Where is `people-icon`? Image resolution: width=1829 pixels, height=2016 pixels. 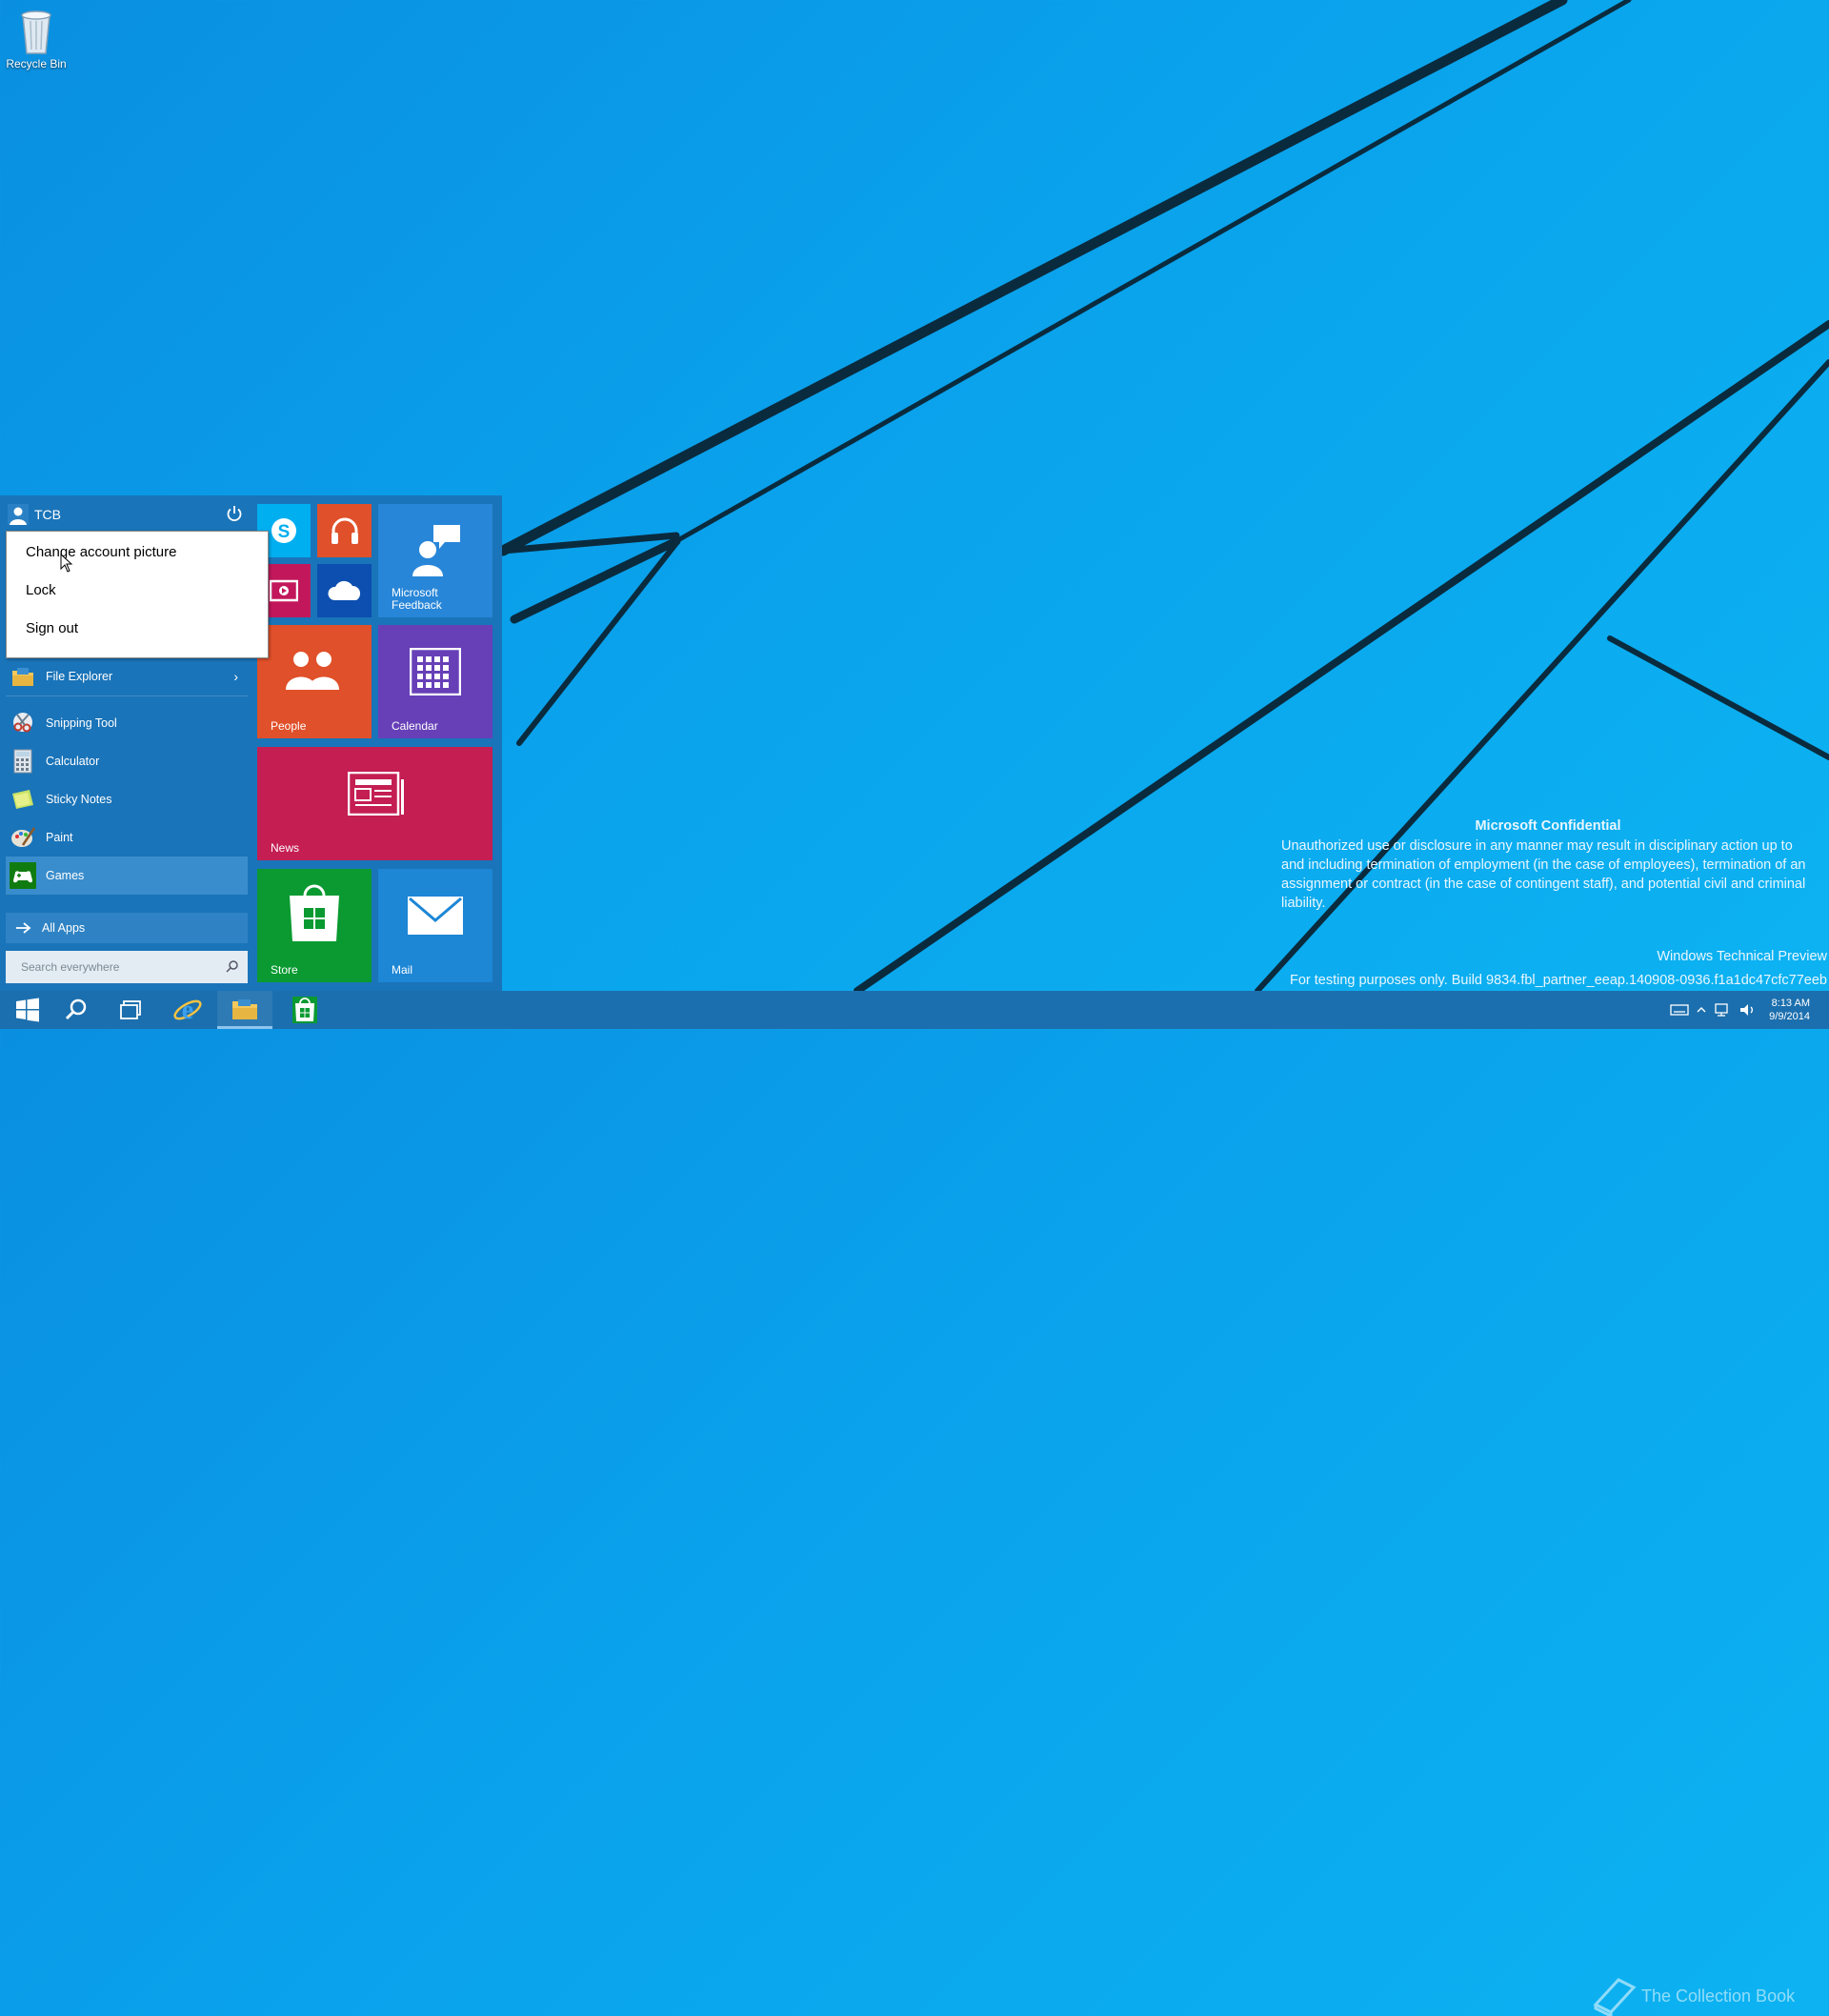
people-icon is located at coordinates (312, 671).